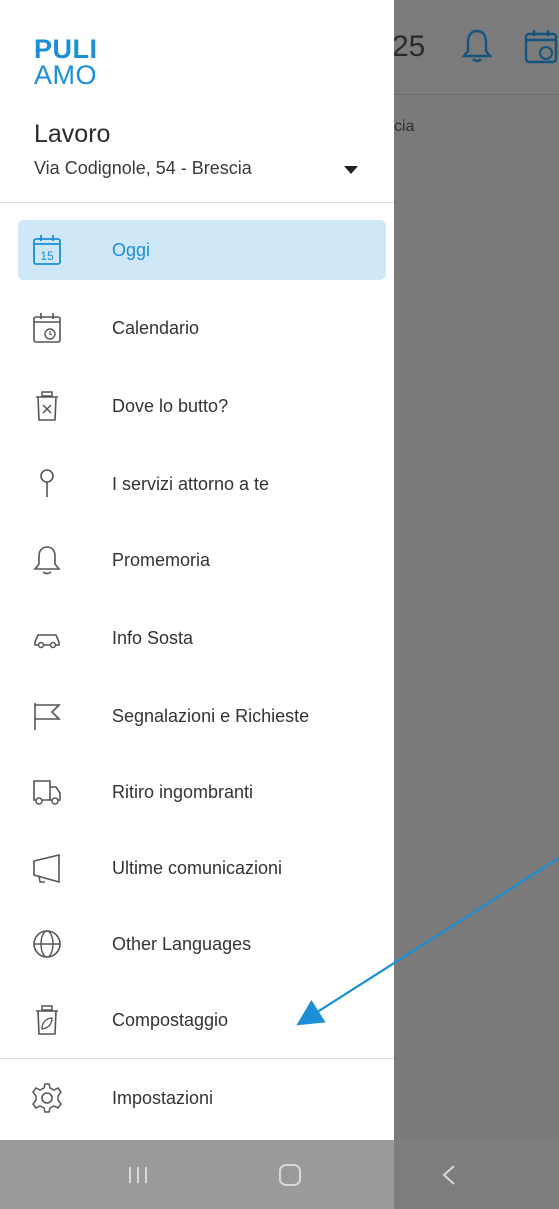 This screenshot has width=559, height=1209. Describe the element at coordinates (47, 483) in the screenshot. I see `location-pin-icon` at that location.